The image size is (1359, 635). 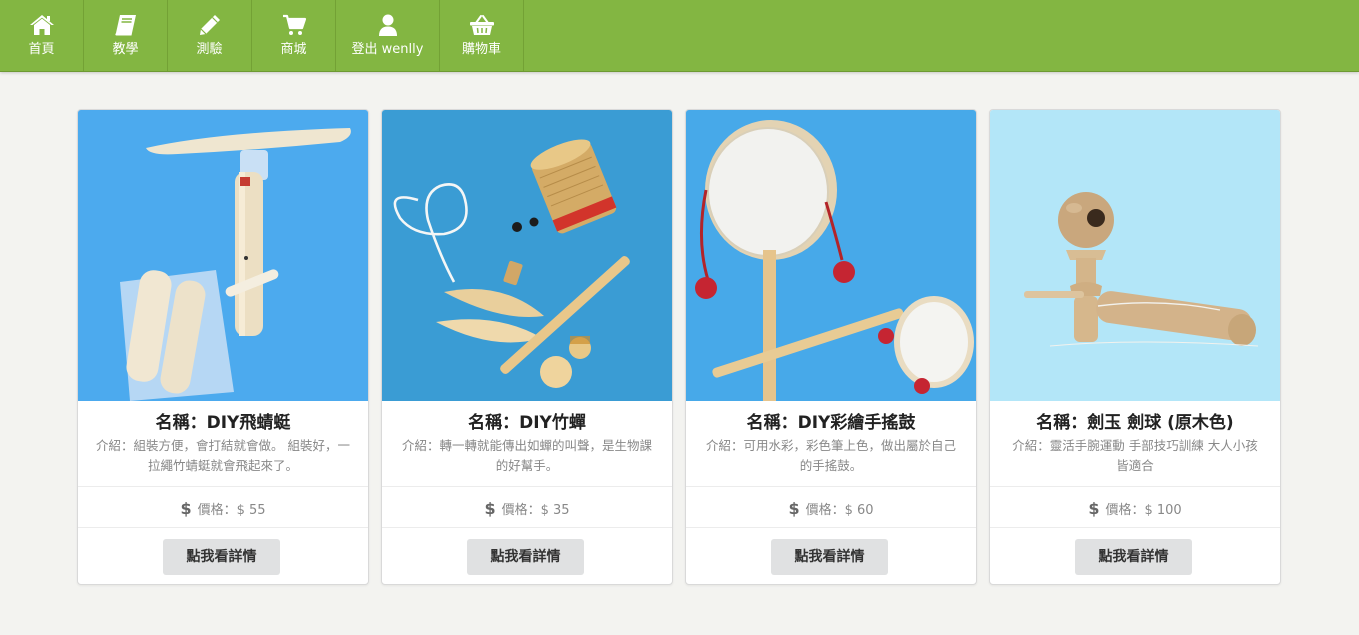 I want to click on cart-icon, so click(x=294, y=24).